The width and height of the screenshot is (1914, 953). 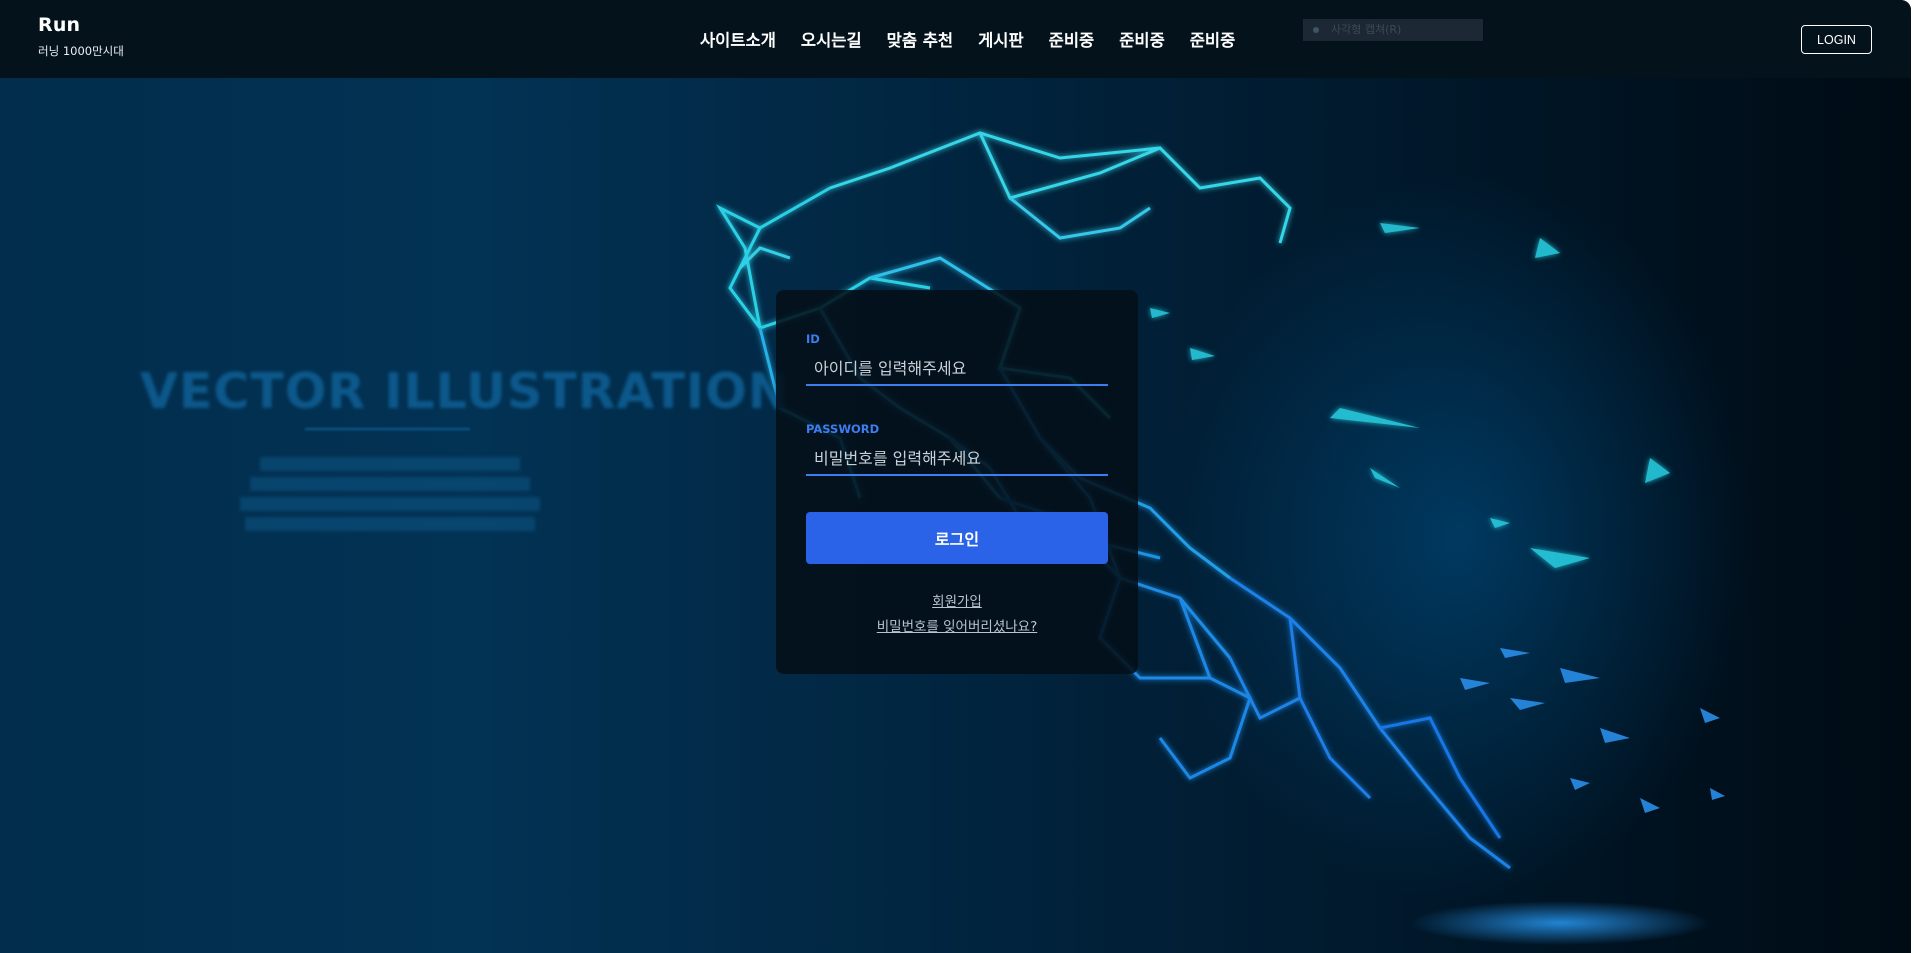 I want to click on nav-item-board: 게시판, so click(x=1001, y=39).